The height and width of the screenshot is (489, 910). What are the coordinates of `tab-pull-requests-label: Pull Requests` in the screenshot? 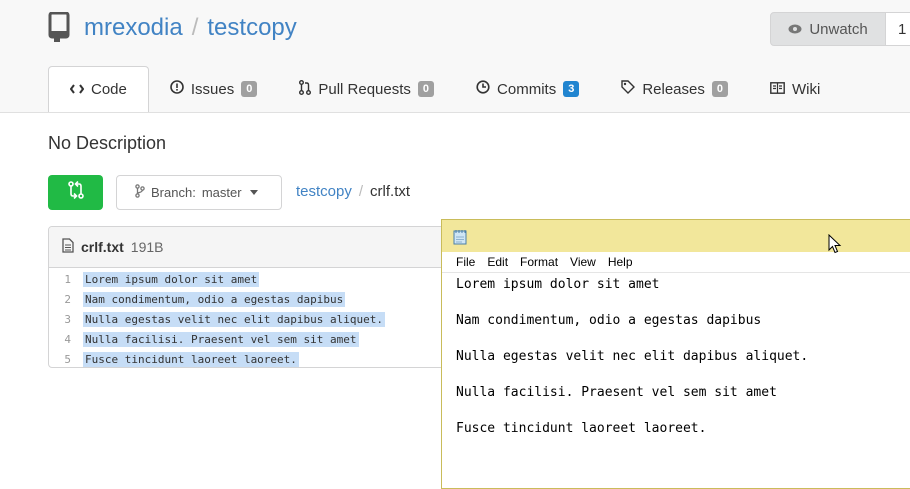 It's located at (364, 89).